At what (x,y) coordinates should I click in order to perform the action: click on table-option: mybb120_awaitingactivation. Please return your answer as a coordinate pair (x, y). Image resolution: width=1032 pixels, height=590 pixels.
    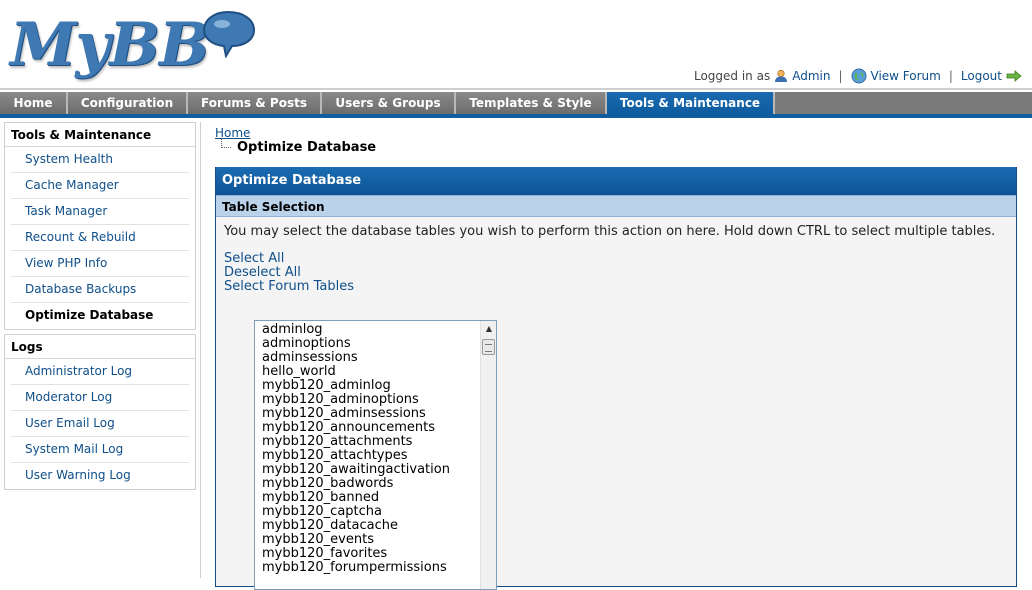
    Looking at the image, I should click on (371, 470).